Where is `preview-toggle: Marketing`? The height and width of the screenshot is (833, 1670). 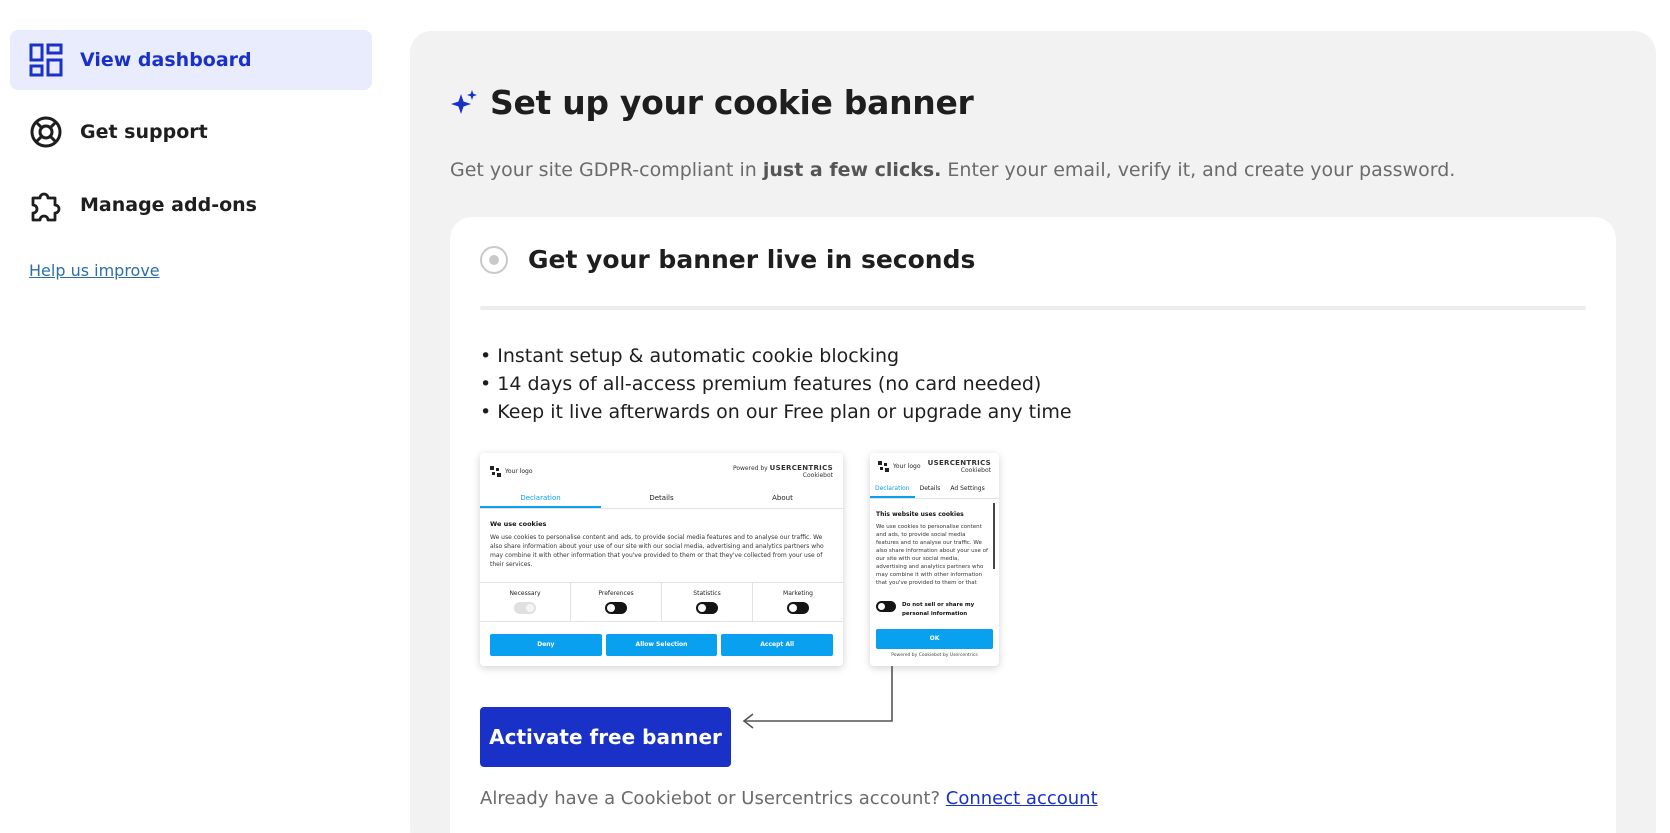
preview-toggle: Marketing is located at coordinates (798, 602).